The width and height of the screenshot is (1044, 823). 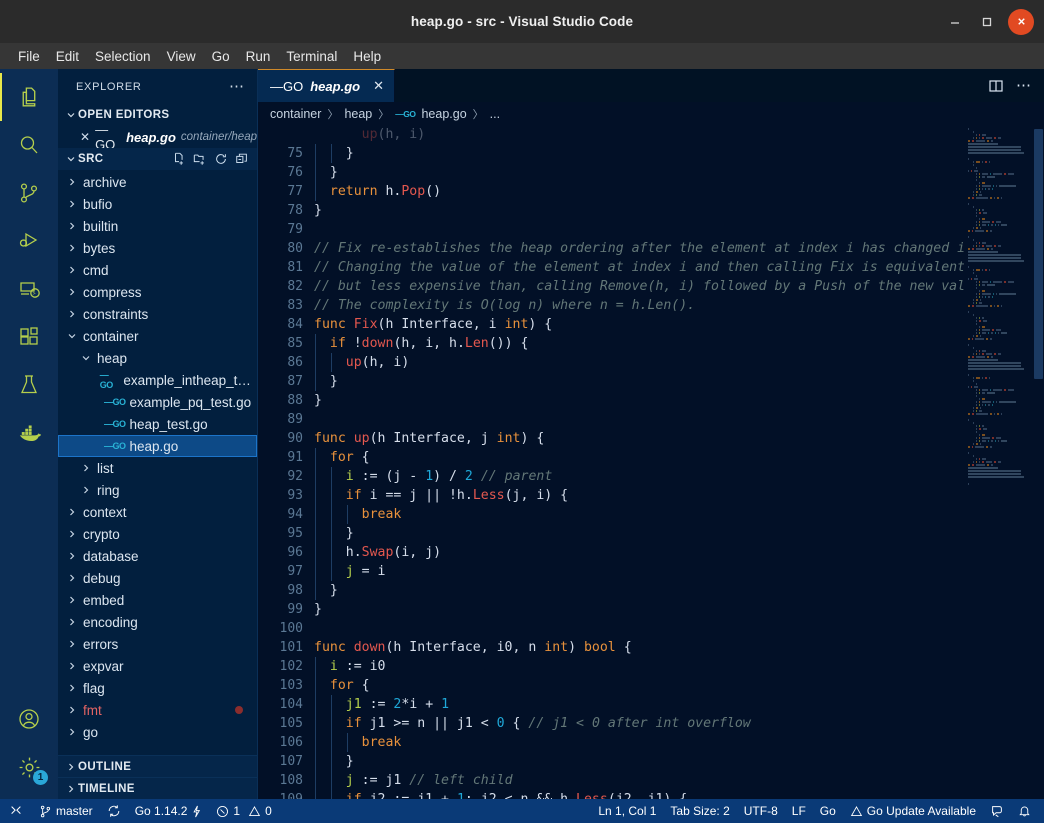 What do you see at coordinates (311, 56) in the screenshot?
I see `menu-terminal: Terminal` at bounding box center [311, 56].